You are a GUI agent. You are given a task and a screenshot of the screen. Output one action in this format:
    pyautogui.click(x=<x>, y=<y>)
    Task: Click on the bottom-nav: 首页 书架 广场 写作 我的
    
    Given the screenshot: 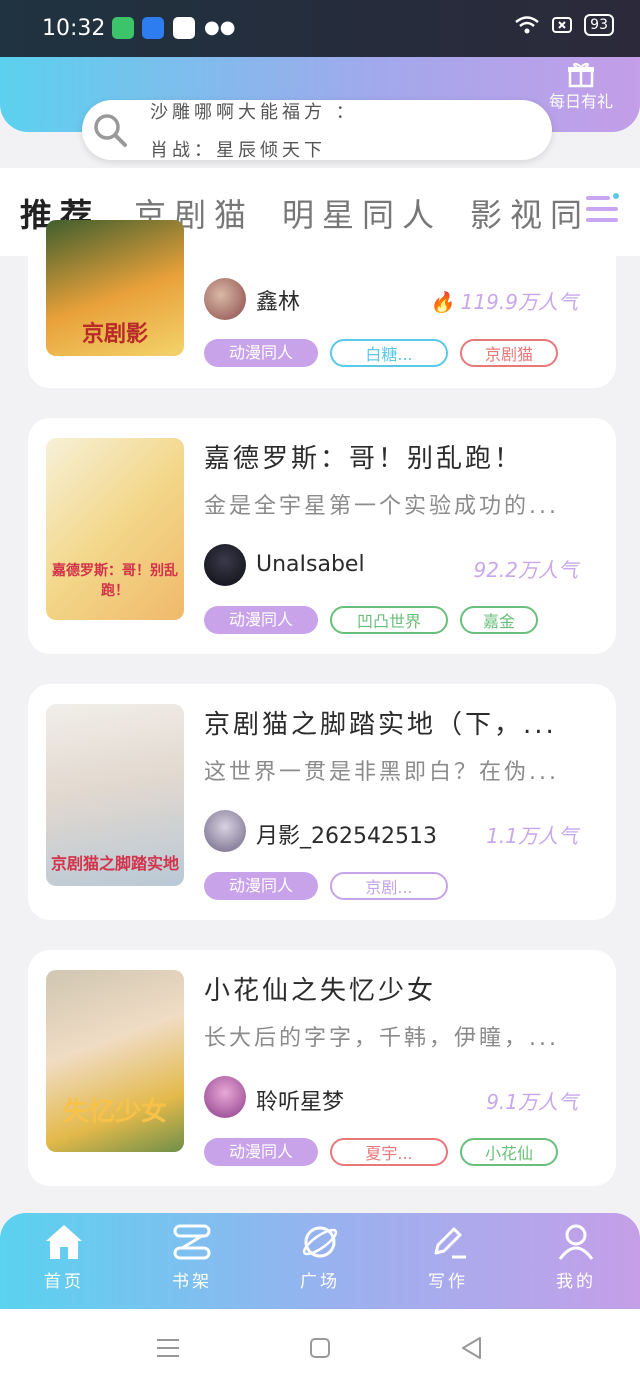 What is the action you would take?
    pyautogui.click(x=320, y=1261)
    